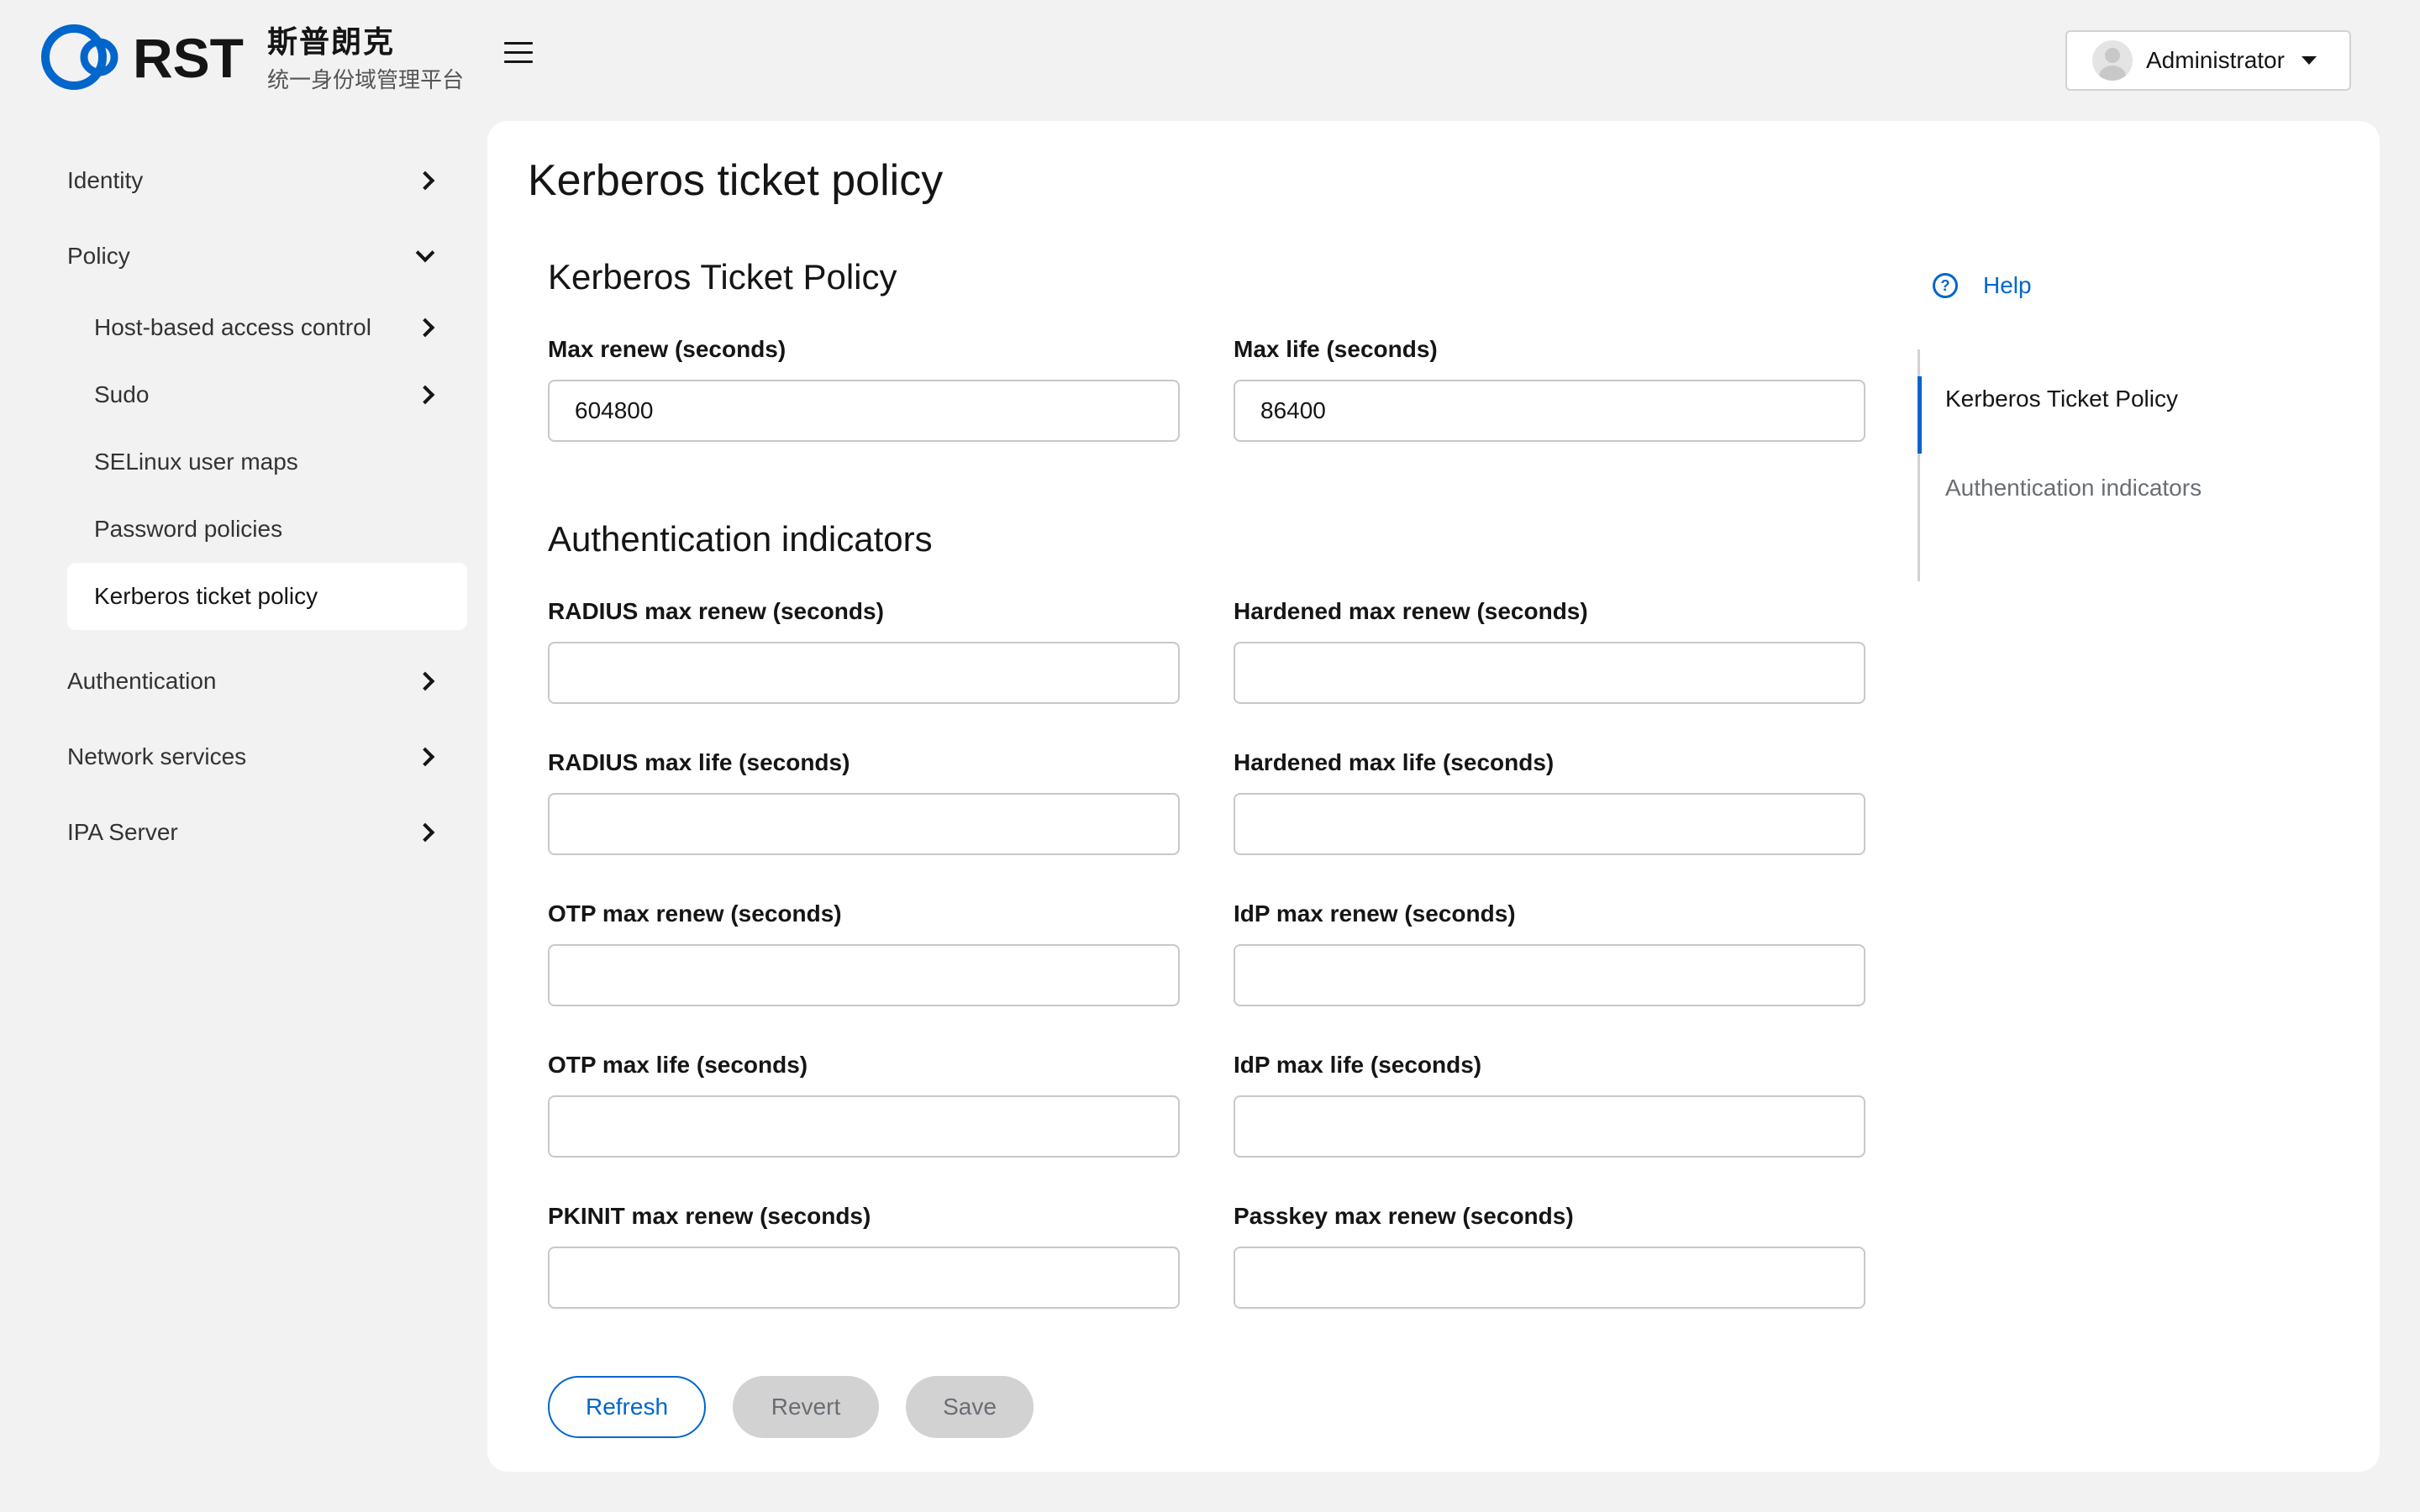 This screenshot has height=1512, width=2420. Describe the element at coordinates (2088, 488) in the screenshot. I see `toc-item-auth-indicators: Authentication indicators` at that location.